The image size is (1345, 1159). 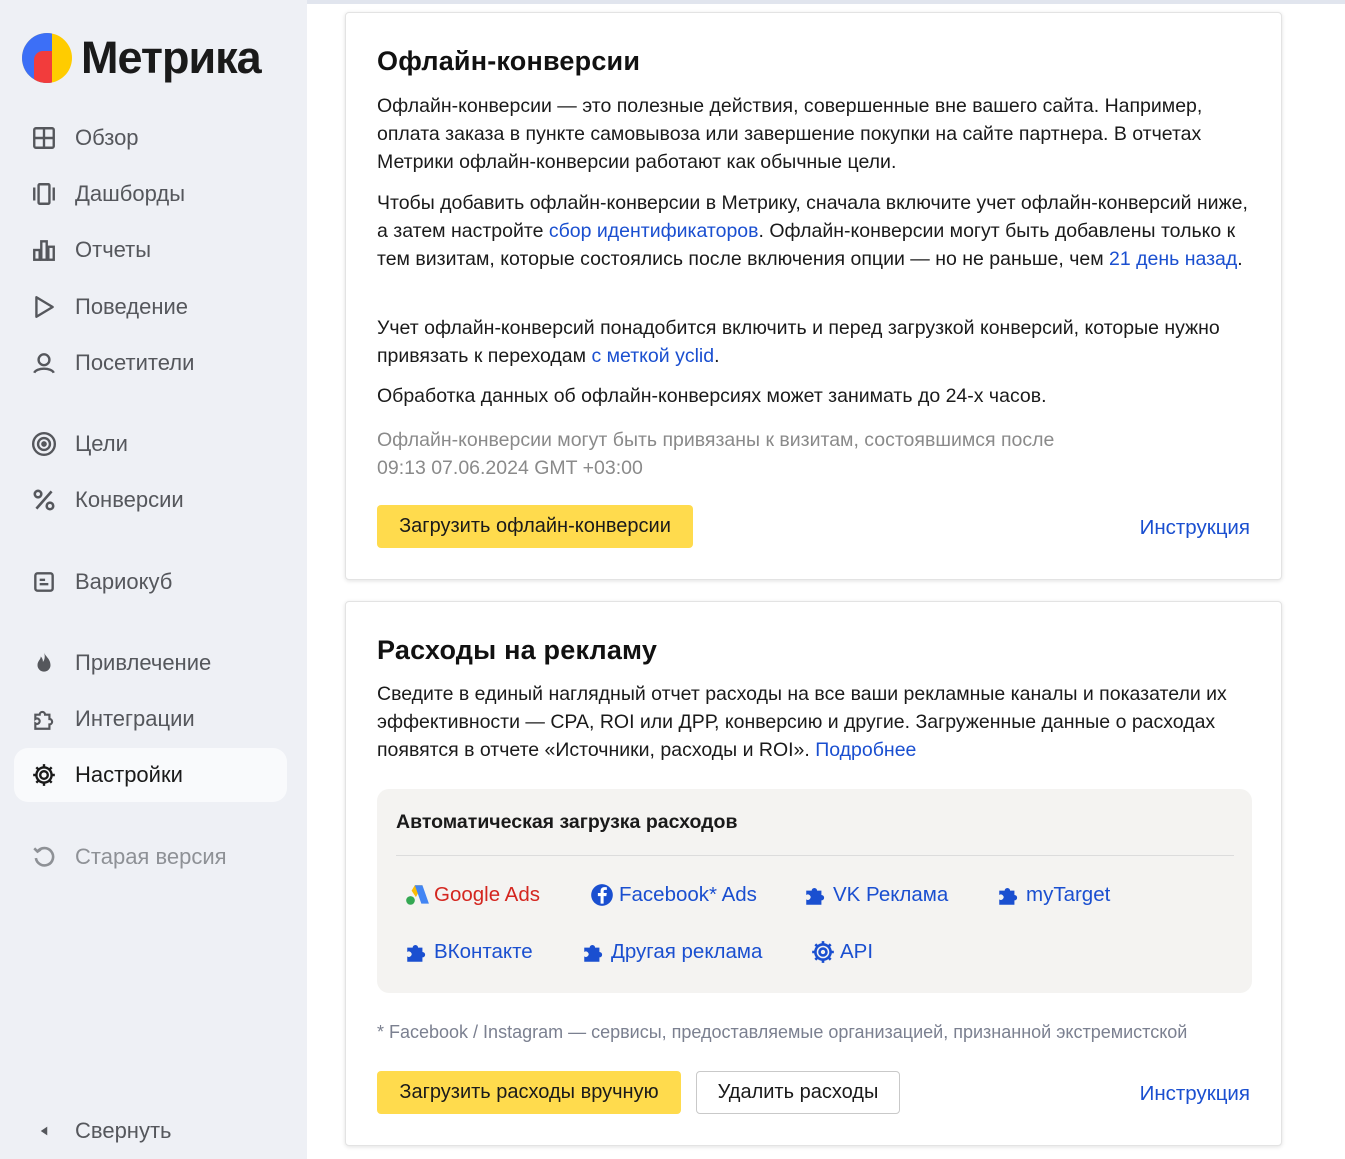 What do you see at coordinates (654, 231) in the screenshot?
I see `identifiers-link: сбор идентификаторов` at bounding box center [654, 231].